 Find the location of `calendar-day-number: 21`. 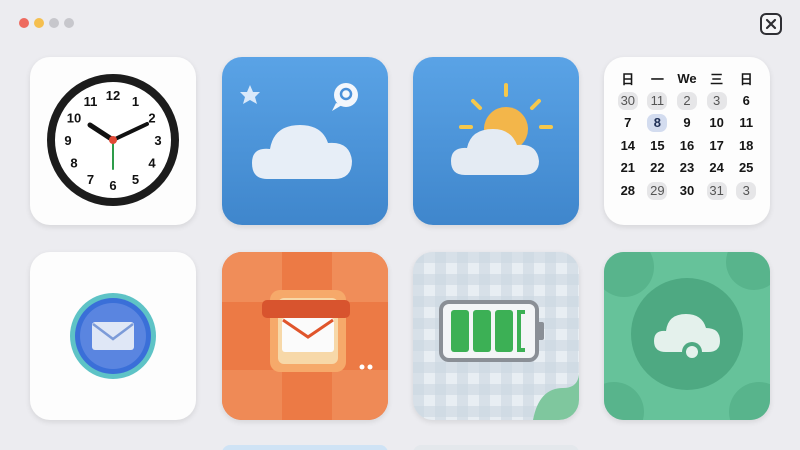

calendar-day-number: 21 is located at coordinates (628, 168).